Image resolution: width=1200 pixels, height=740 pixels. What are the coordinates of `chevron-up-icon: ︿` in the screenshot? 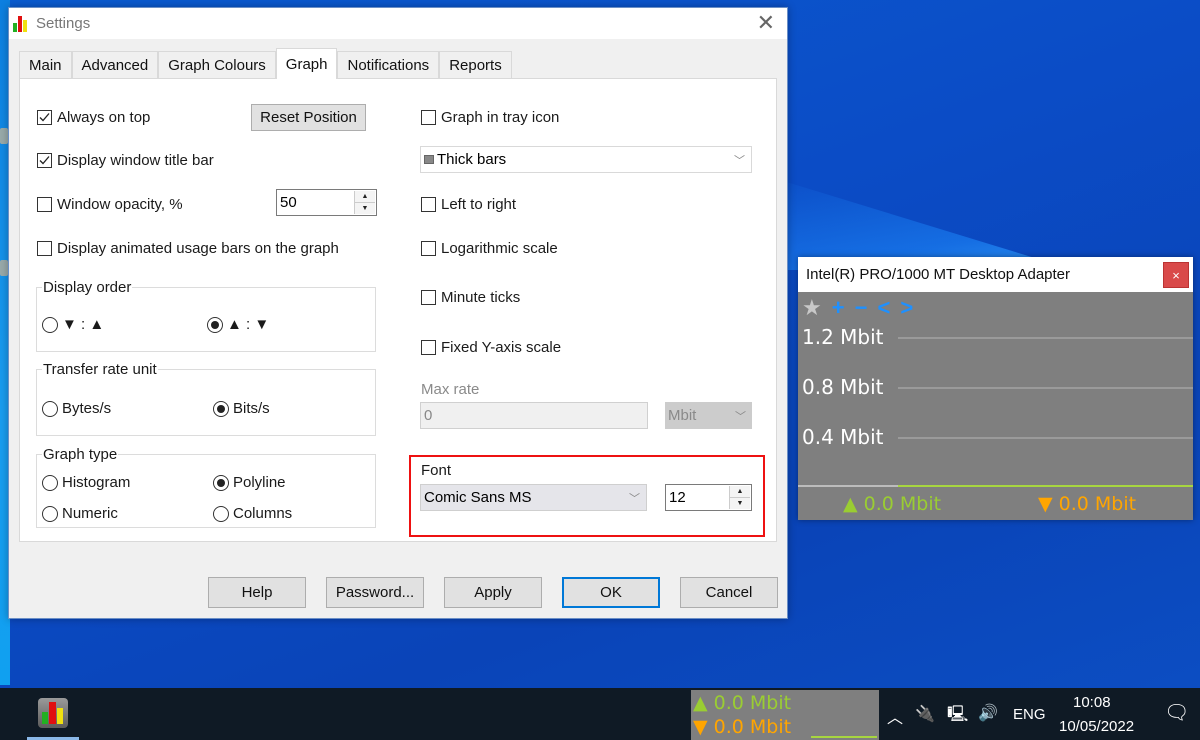 It's located at (895, 716).